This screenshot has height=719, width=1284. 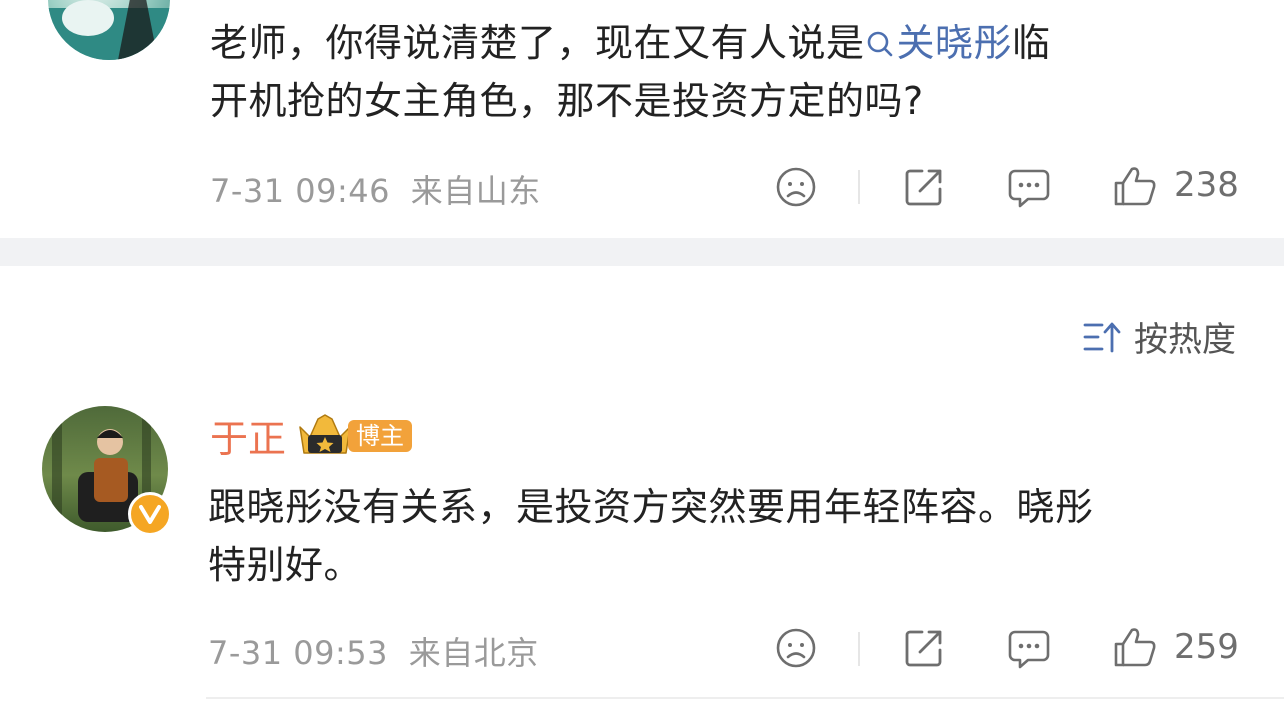 I want to click on verified-badge, so click(x=150, y=514).